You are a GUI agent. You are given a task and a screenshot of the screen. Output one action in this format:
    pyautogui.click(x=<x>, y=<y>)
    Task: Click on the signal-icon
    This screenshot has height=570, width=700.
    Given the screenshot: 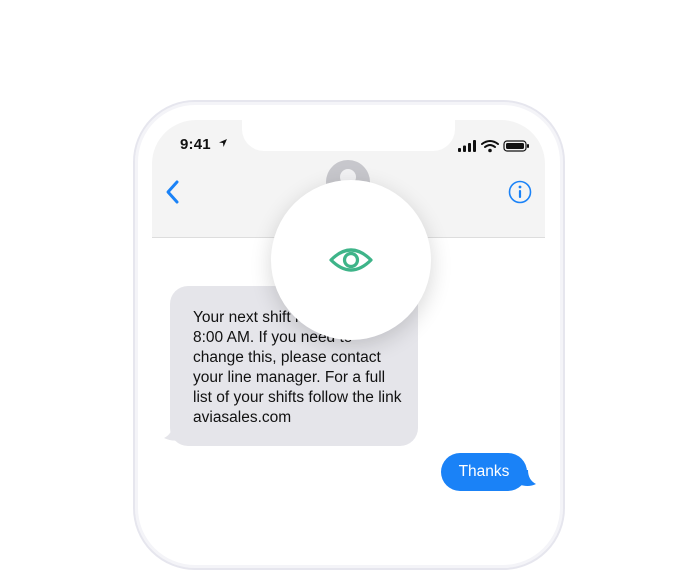 What is the action you would take?
    pyautogui.click(x=467, y=146)
    